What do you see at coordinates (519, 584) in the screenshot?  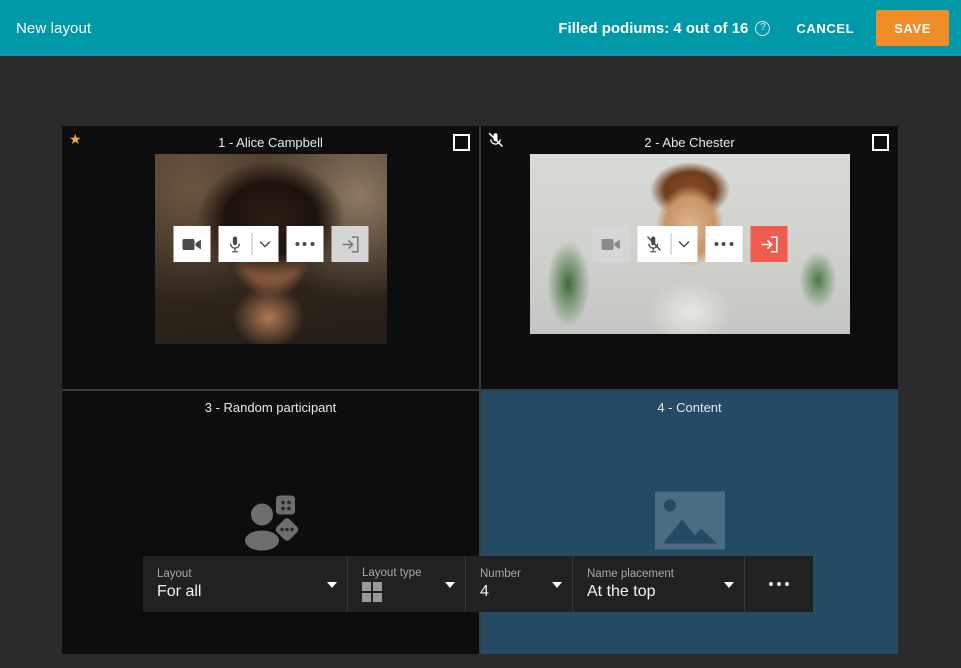 I see `number-dropdown: Number 4` at bounding box center [519, 584].